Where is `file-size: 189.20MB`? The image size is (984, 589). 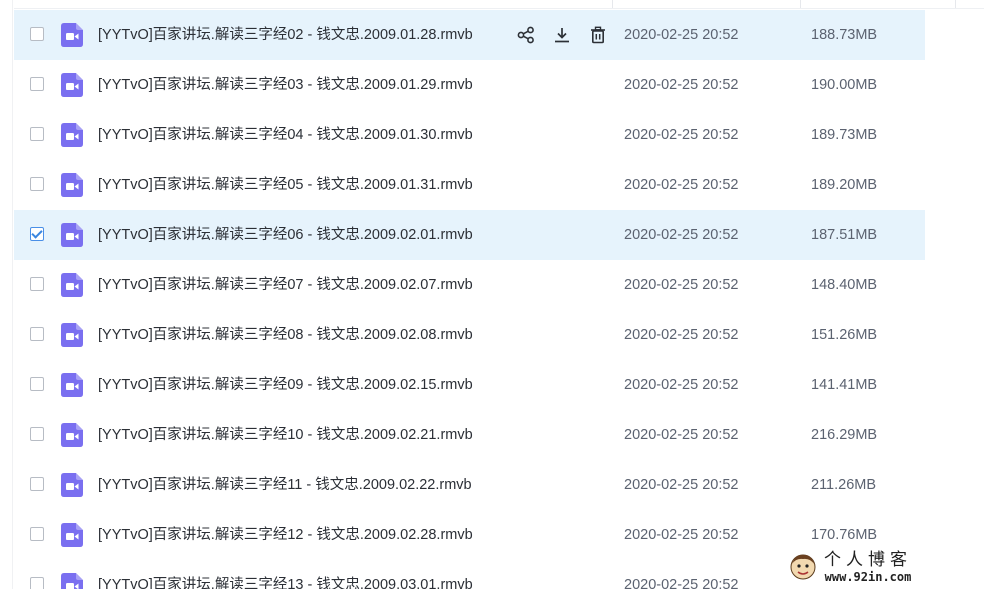
file-size: 189.20MB is located at coordinates (844, 185).